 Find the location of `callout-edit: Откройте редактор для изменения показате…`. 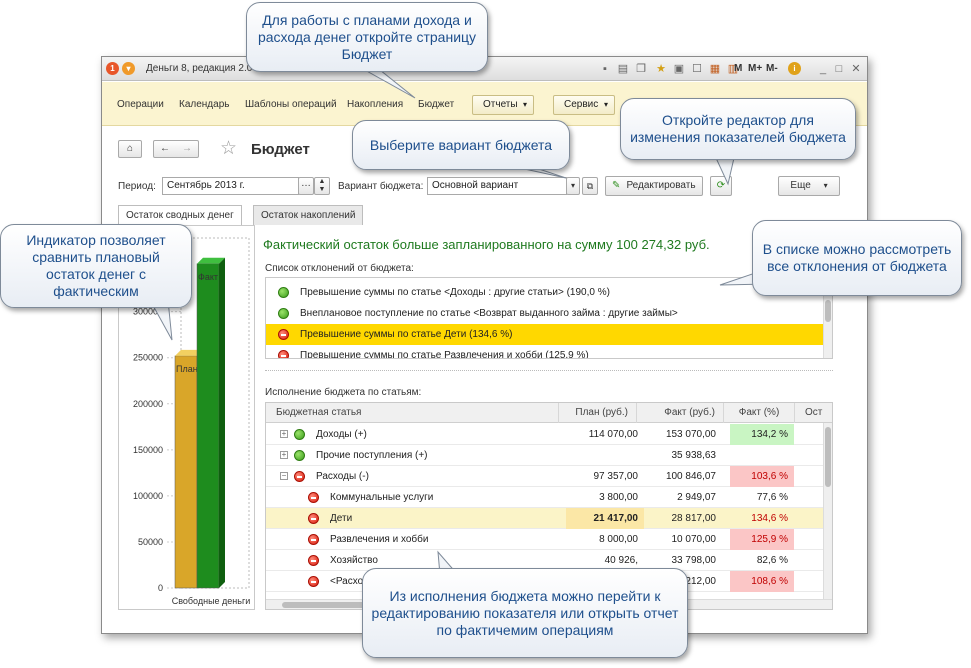

callout-edit: Откройте редактор для изменения показате… is located at coordinates (738, 129).